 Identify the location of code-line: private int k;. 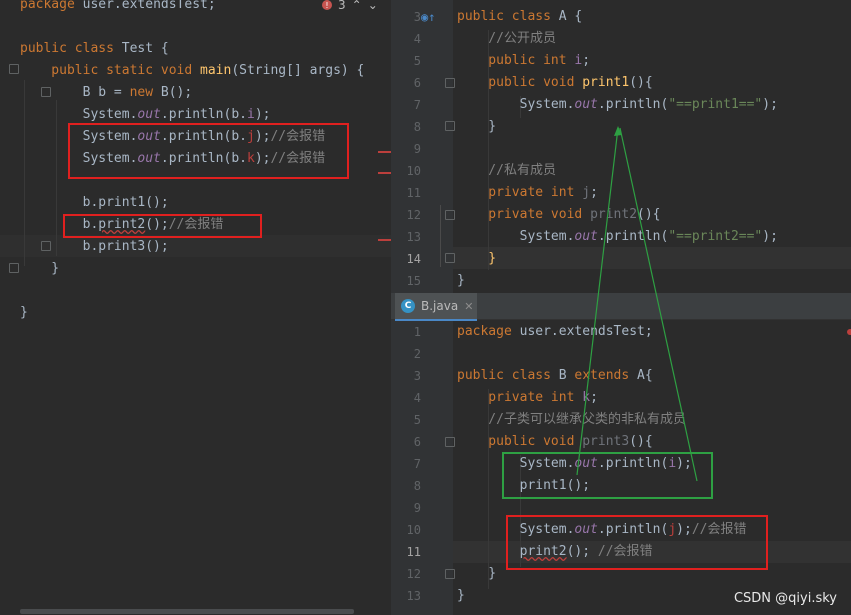
(527, 398).